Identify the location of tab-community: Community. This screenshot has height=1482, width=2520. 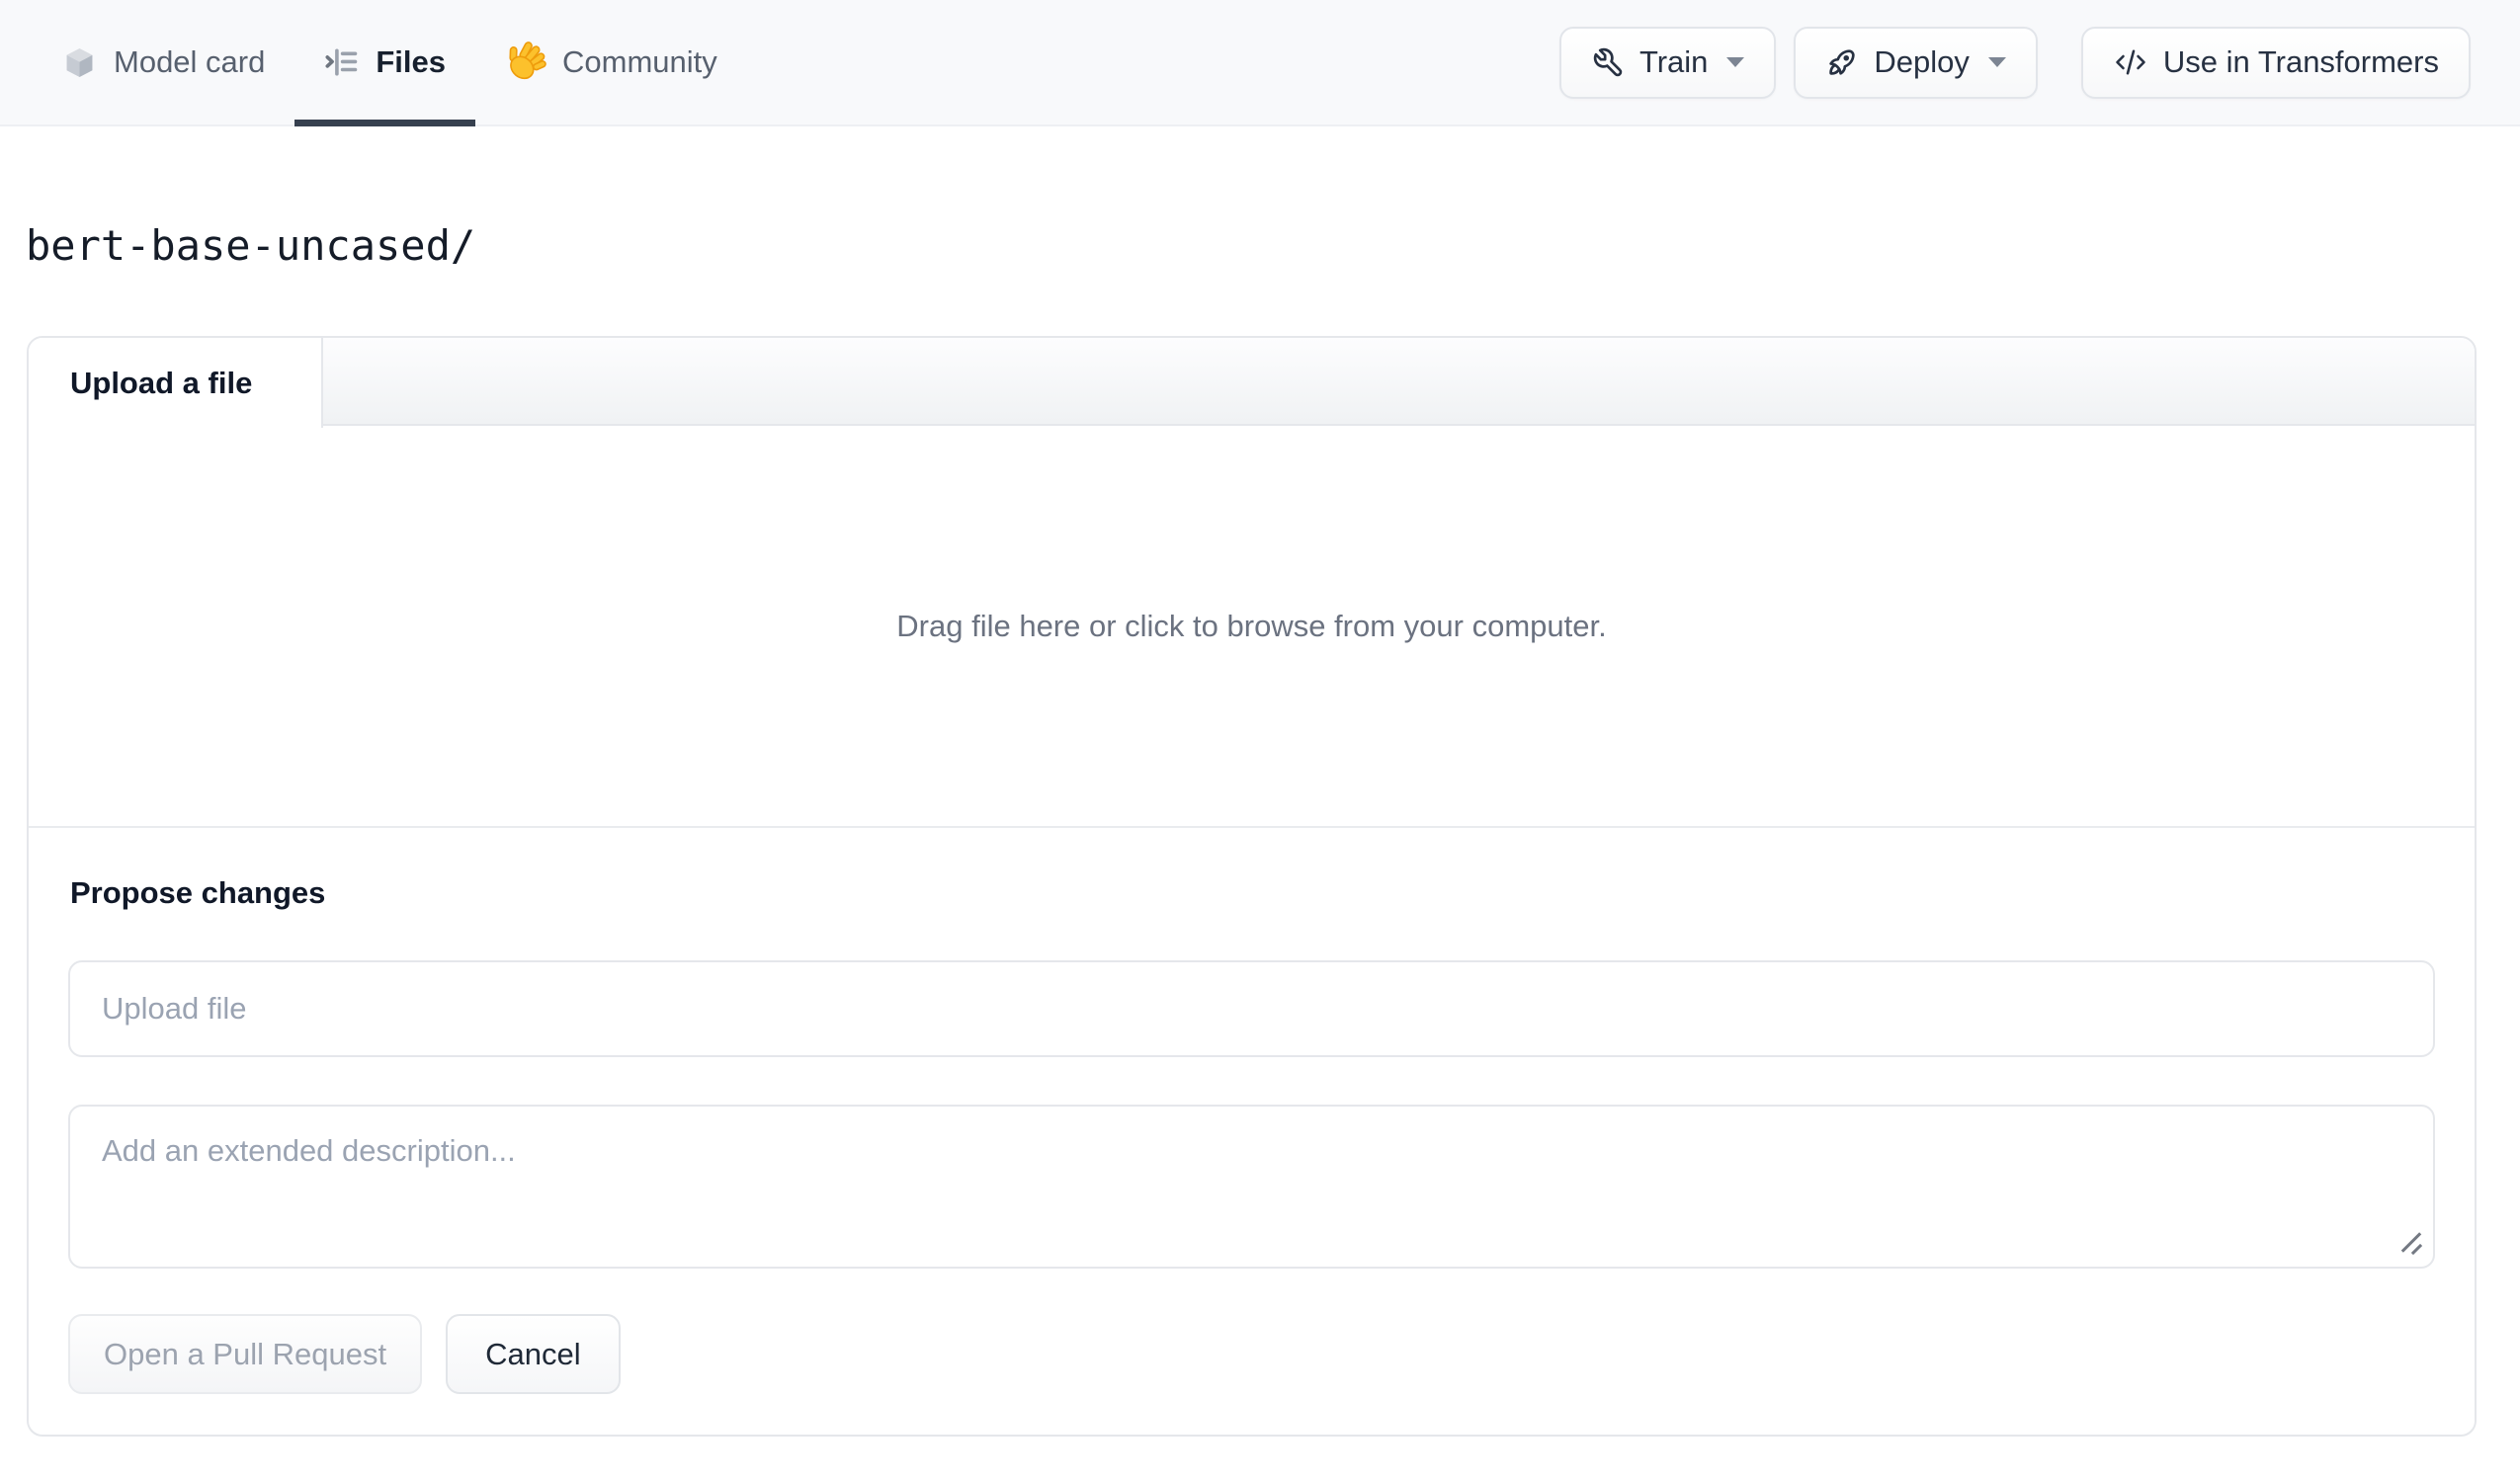
(611, 62).